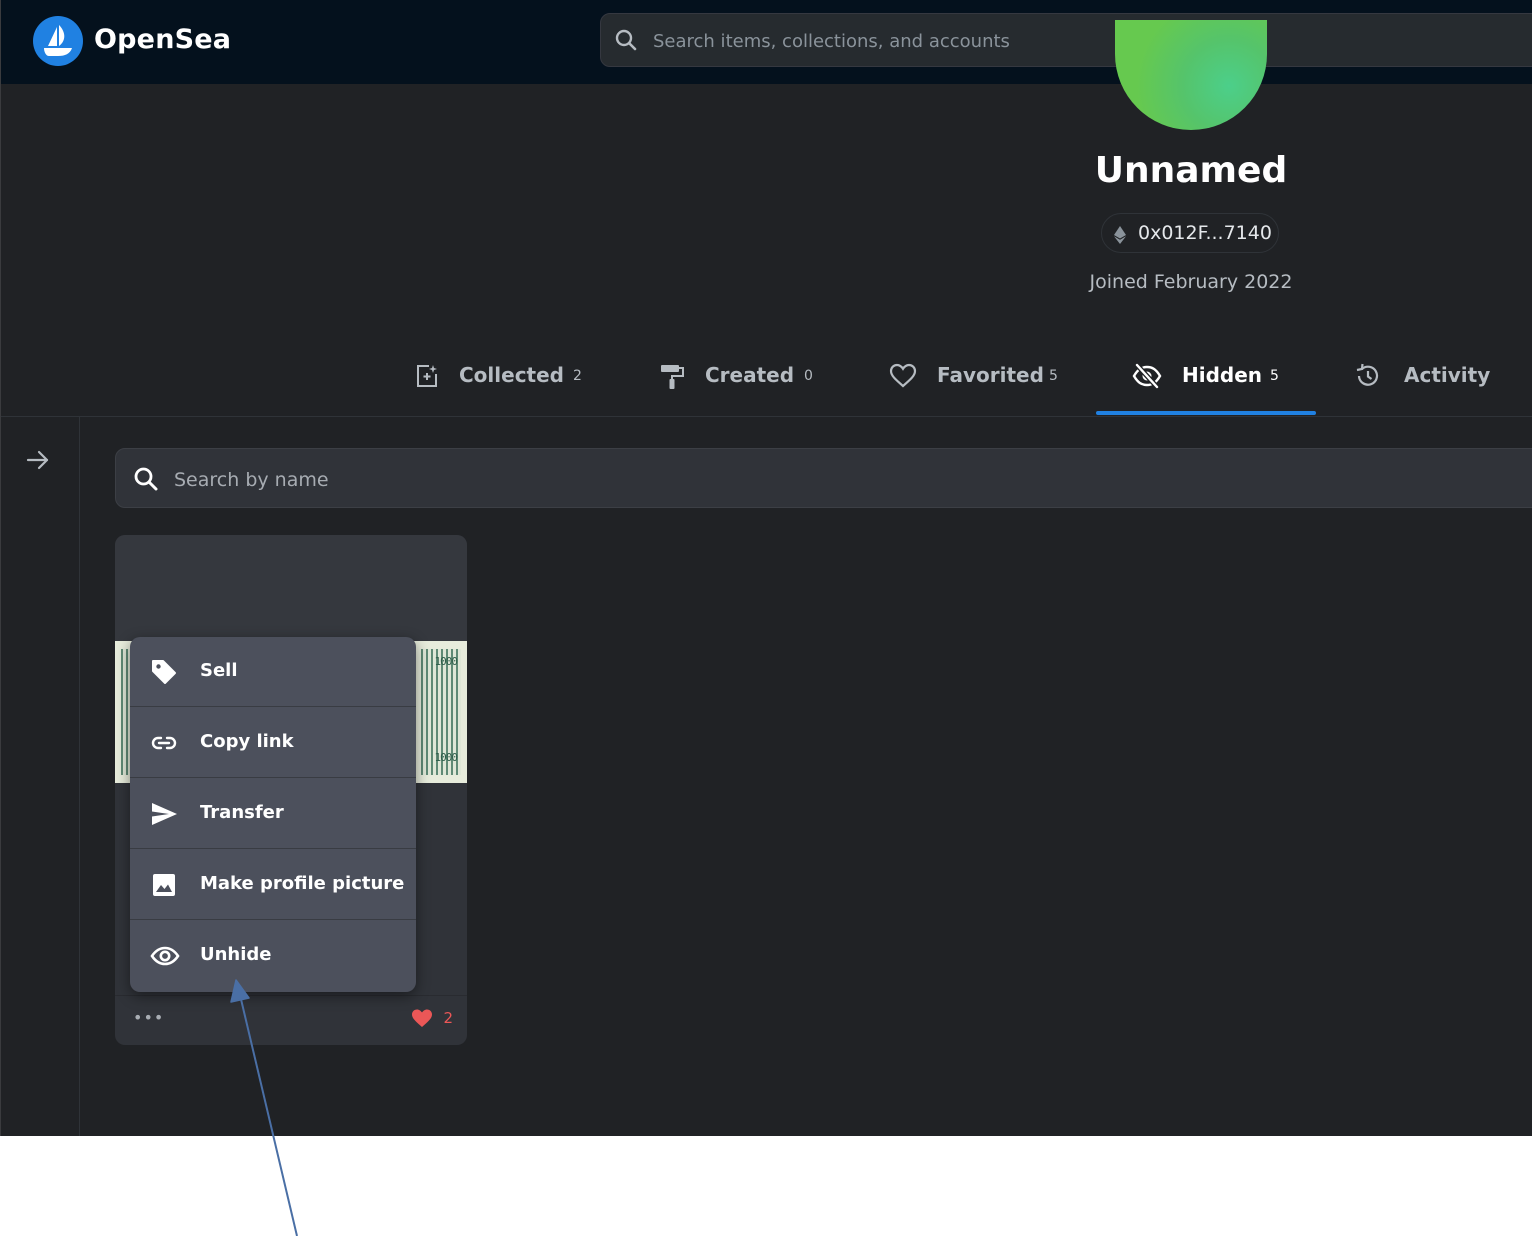  Describe the element at coordinates (264, 1107) in the screenshot. I see `annotation-arrow` at that location.